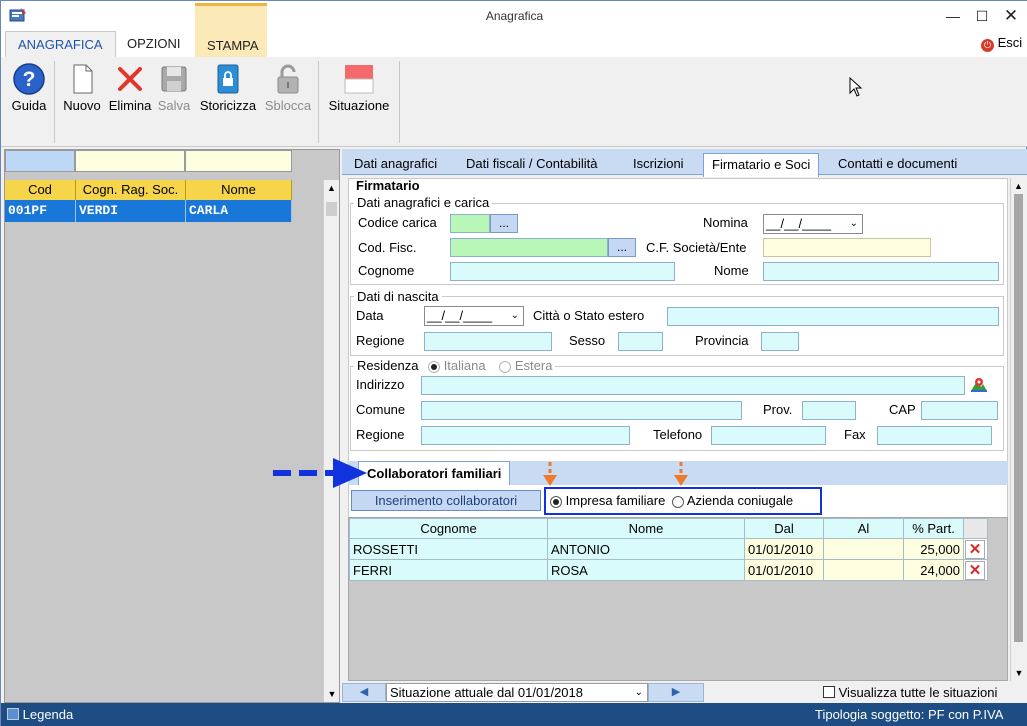 This screenshot has height=726, width=1027. I want to click on list-cell-cod: 001PF, so click(40, 211).